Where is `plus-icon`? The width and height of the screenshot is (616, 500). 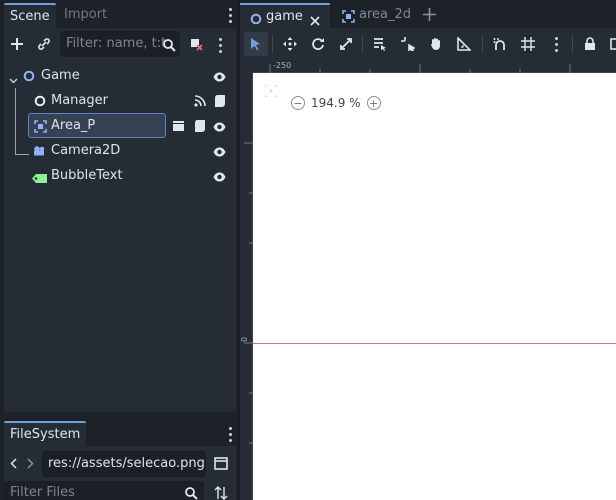 plus-icon is located at coordinates (429, 16).